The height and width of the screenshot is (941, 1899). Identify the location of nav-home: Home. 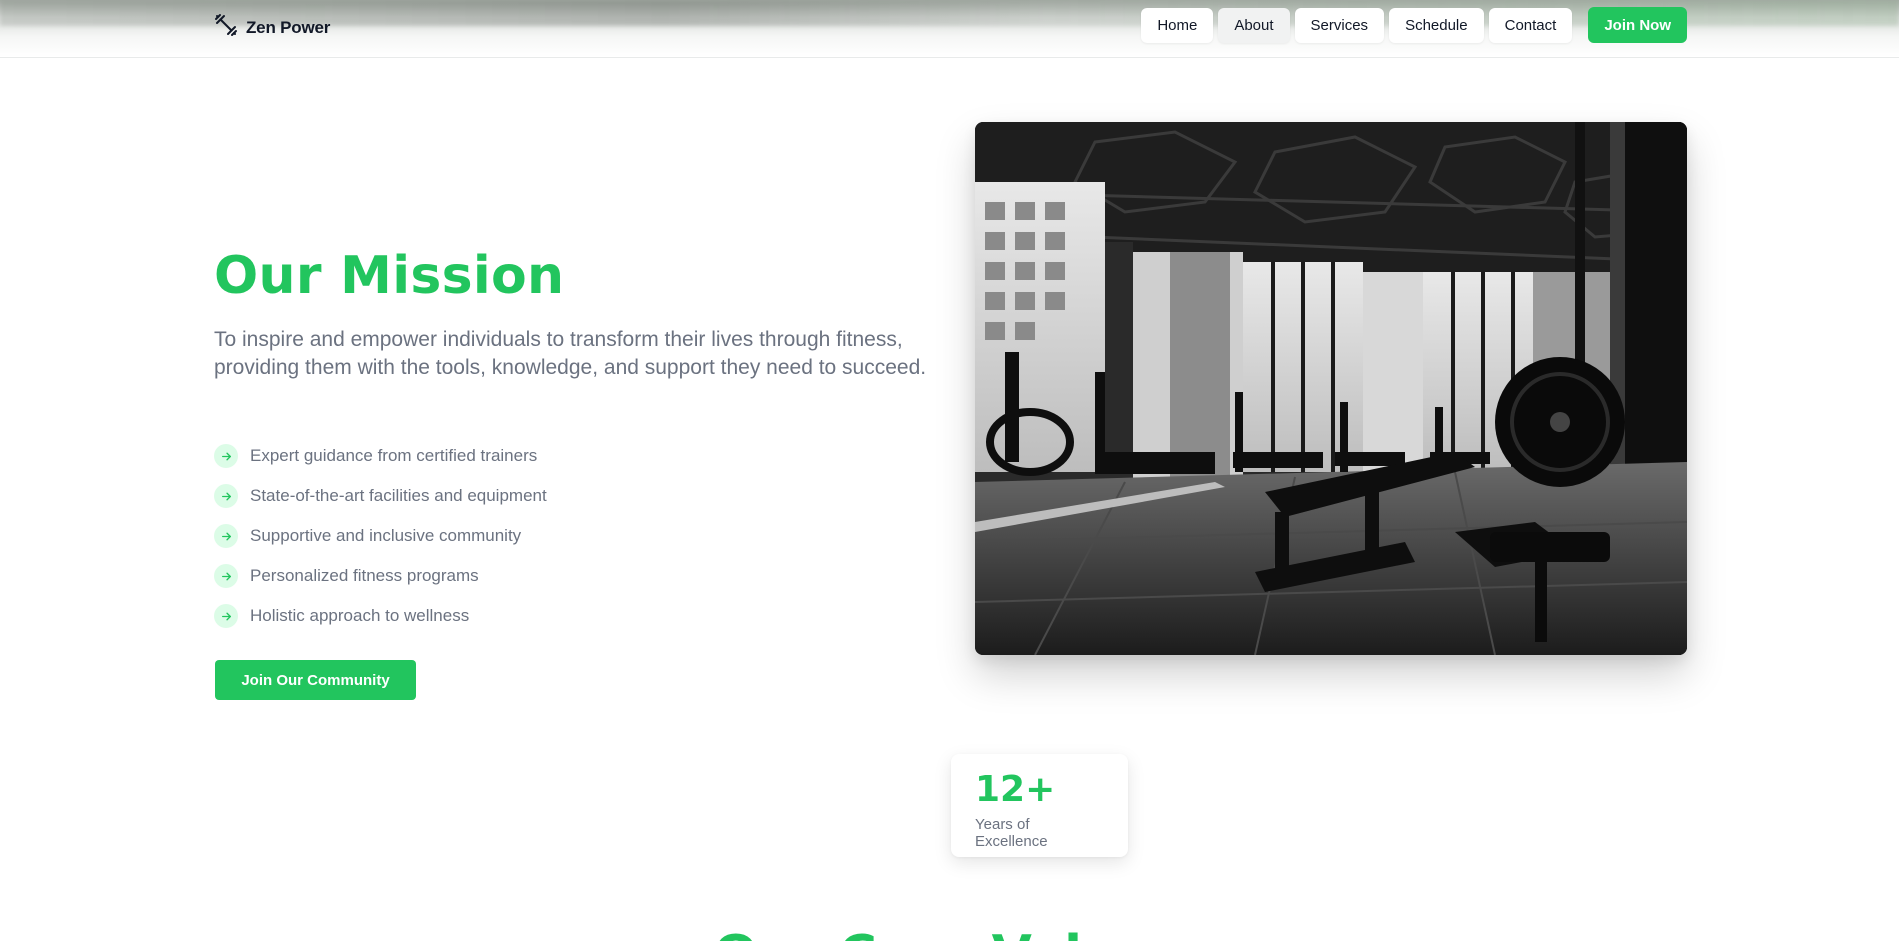
(1177, 25).